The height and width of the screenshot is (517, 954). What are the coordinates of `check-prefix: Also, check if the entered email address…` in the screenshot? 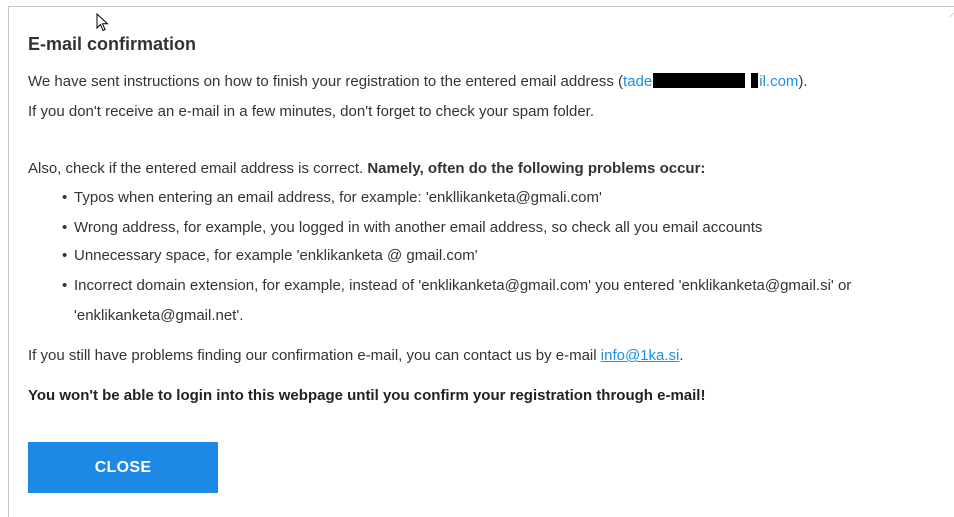 It's located at (198, 168).